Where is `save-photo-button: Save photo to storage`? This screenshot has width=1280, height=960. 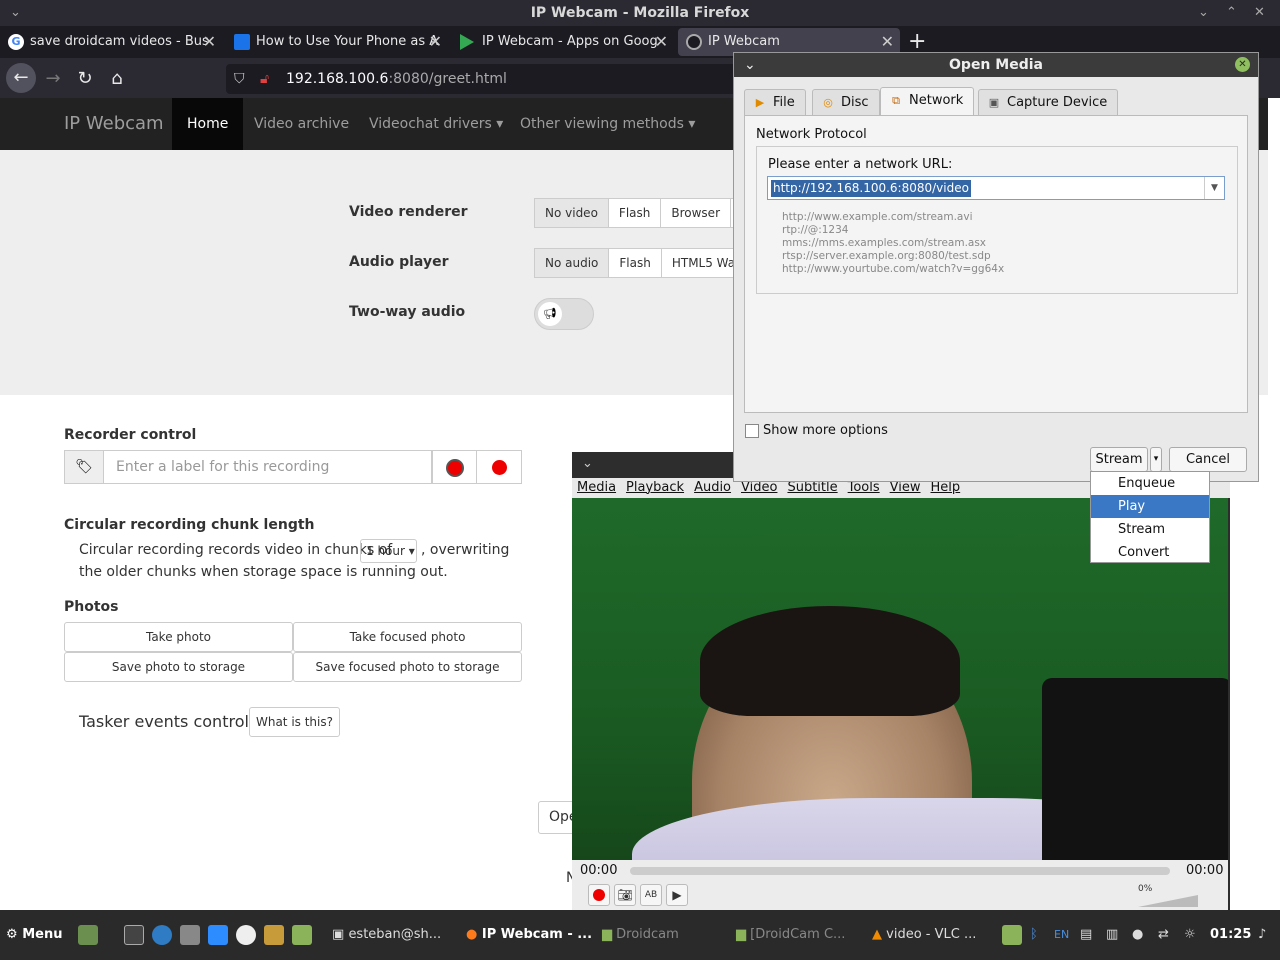 save-photo-button: Save photo to storage is located at coordinates (178, 667).